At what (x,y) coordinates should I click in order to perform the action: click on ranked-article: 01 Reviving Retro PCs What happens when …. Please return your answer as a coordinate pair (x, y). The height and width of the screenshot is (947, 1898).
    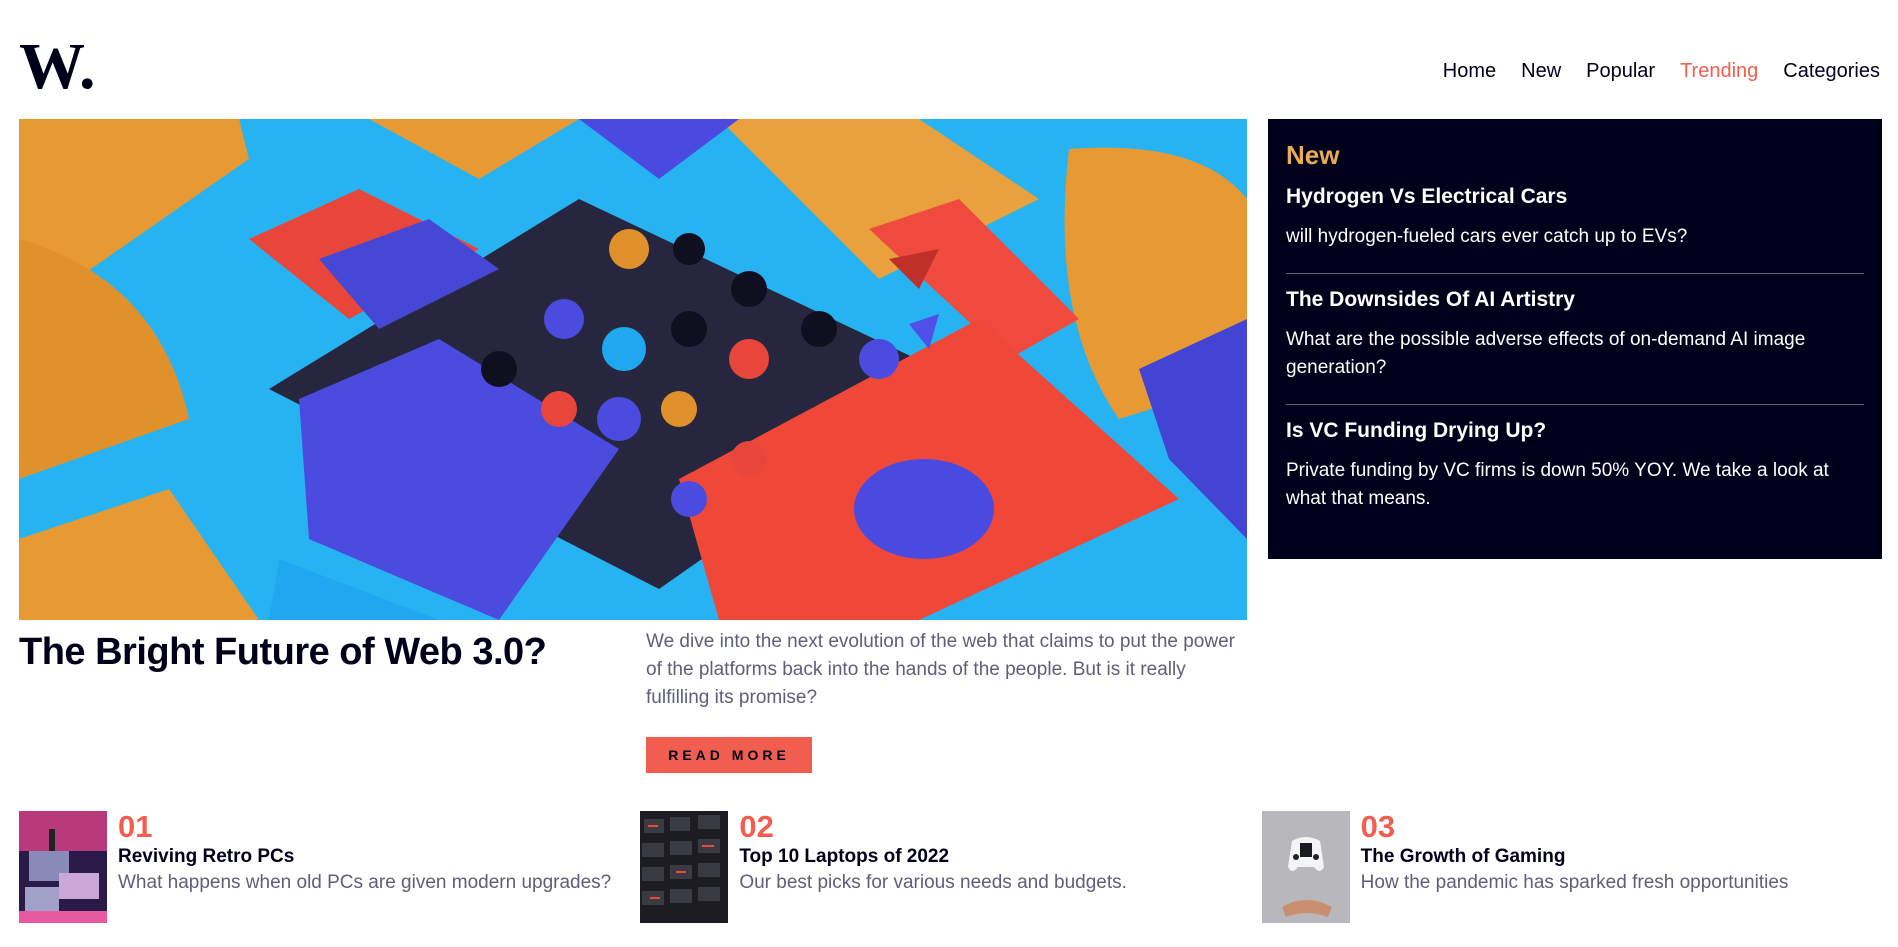
    Looking at the image, I should click on (329, 879).